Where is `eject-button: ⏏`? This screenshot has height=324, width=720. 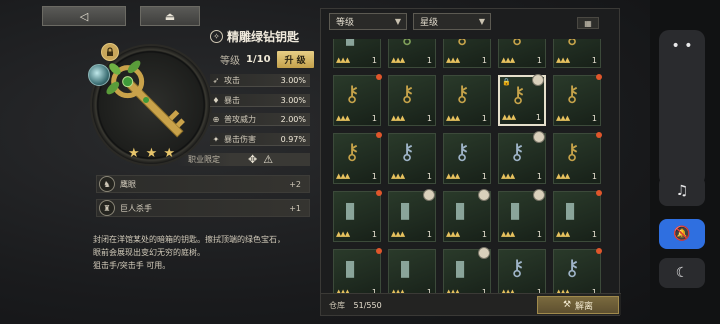
eject-button: ⏏ is located at coordinates (170, 16).